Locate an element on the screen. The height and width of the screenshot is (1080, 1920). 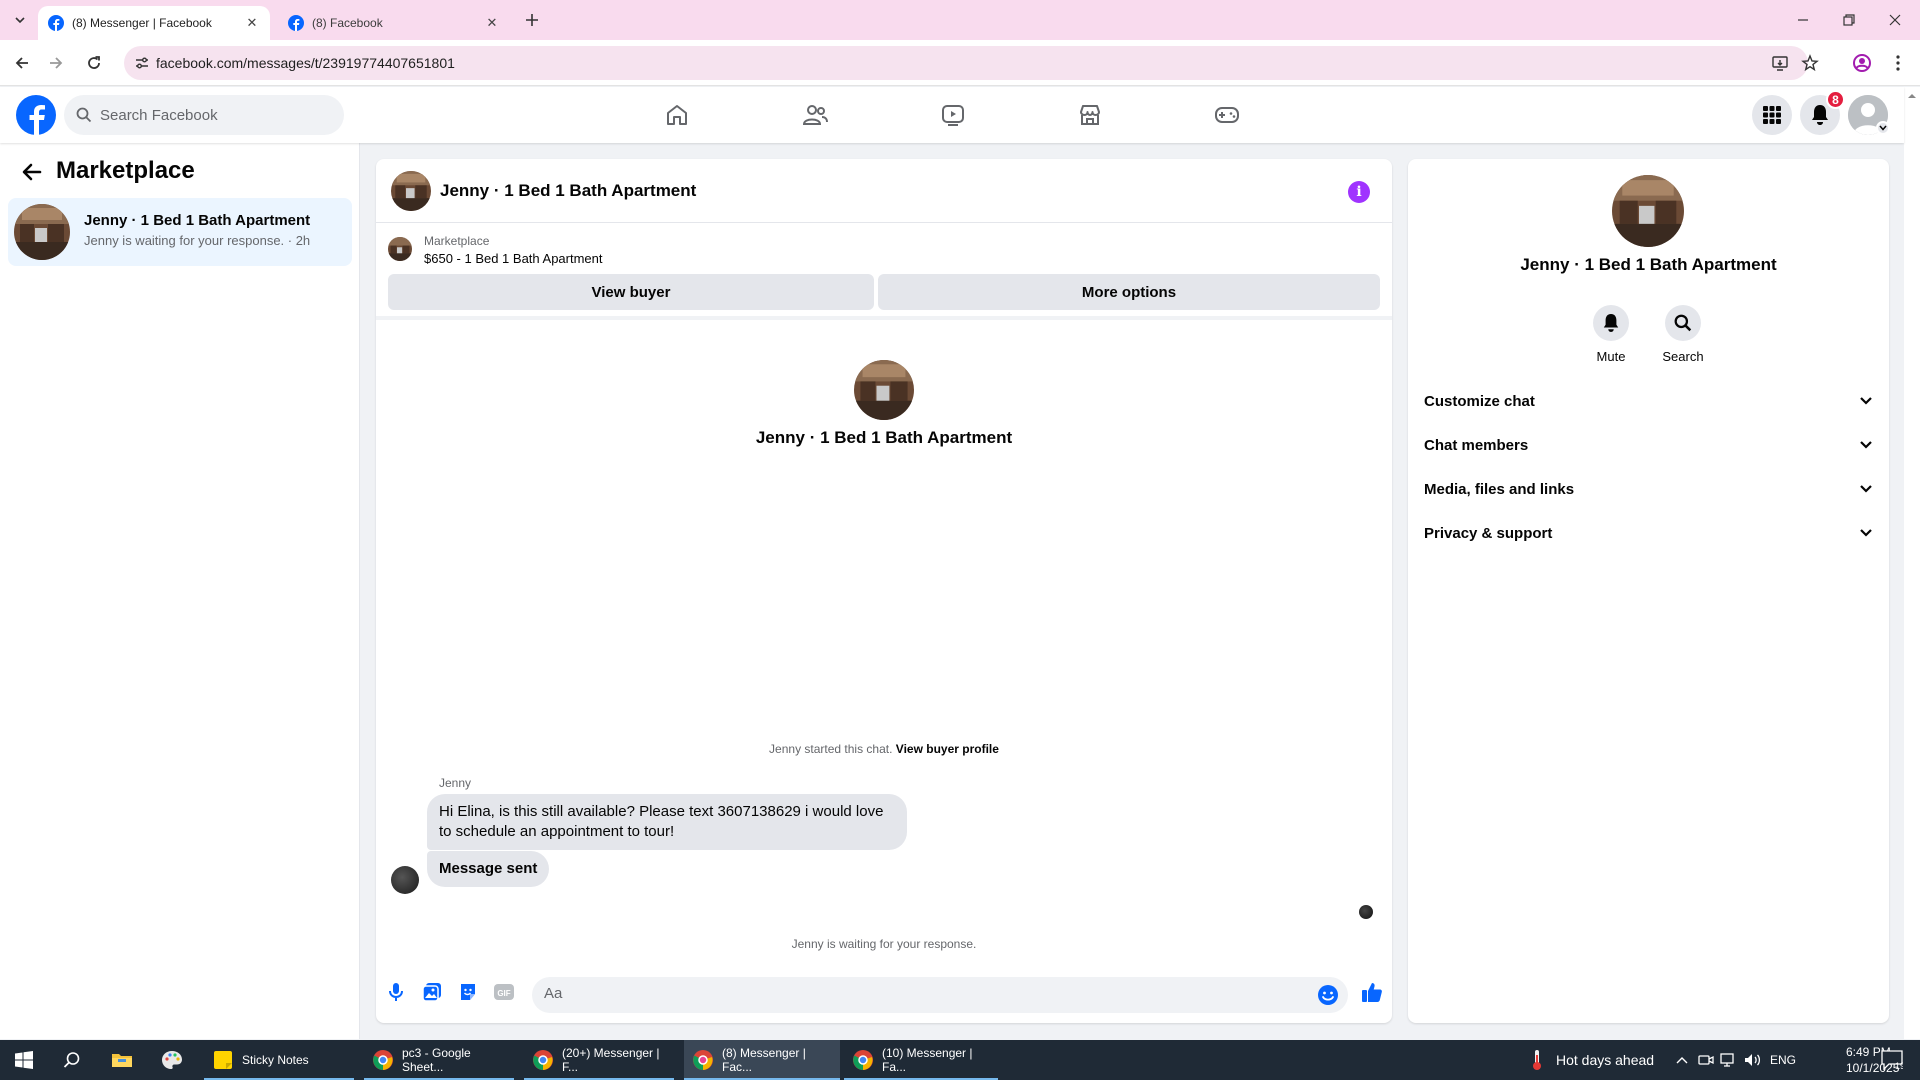
message-input is located at coordinates (924, 993).